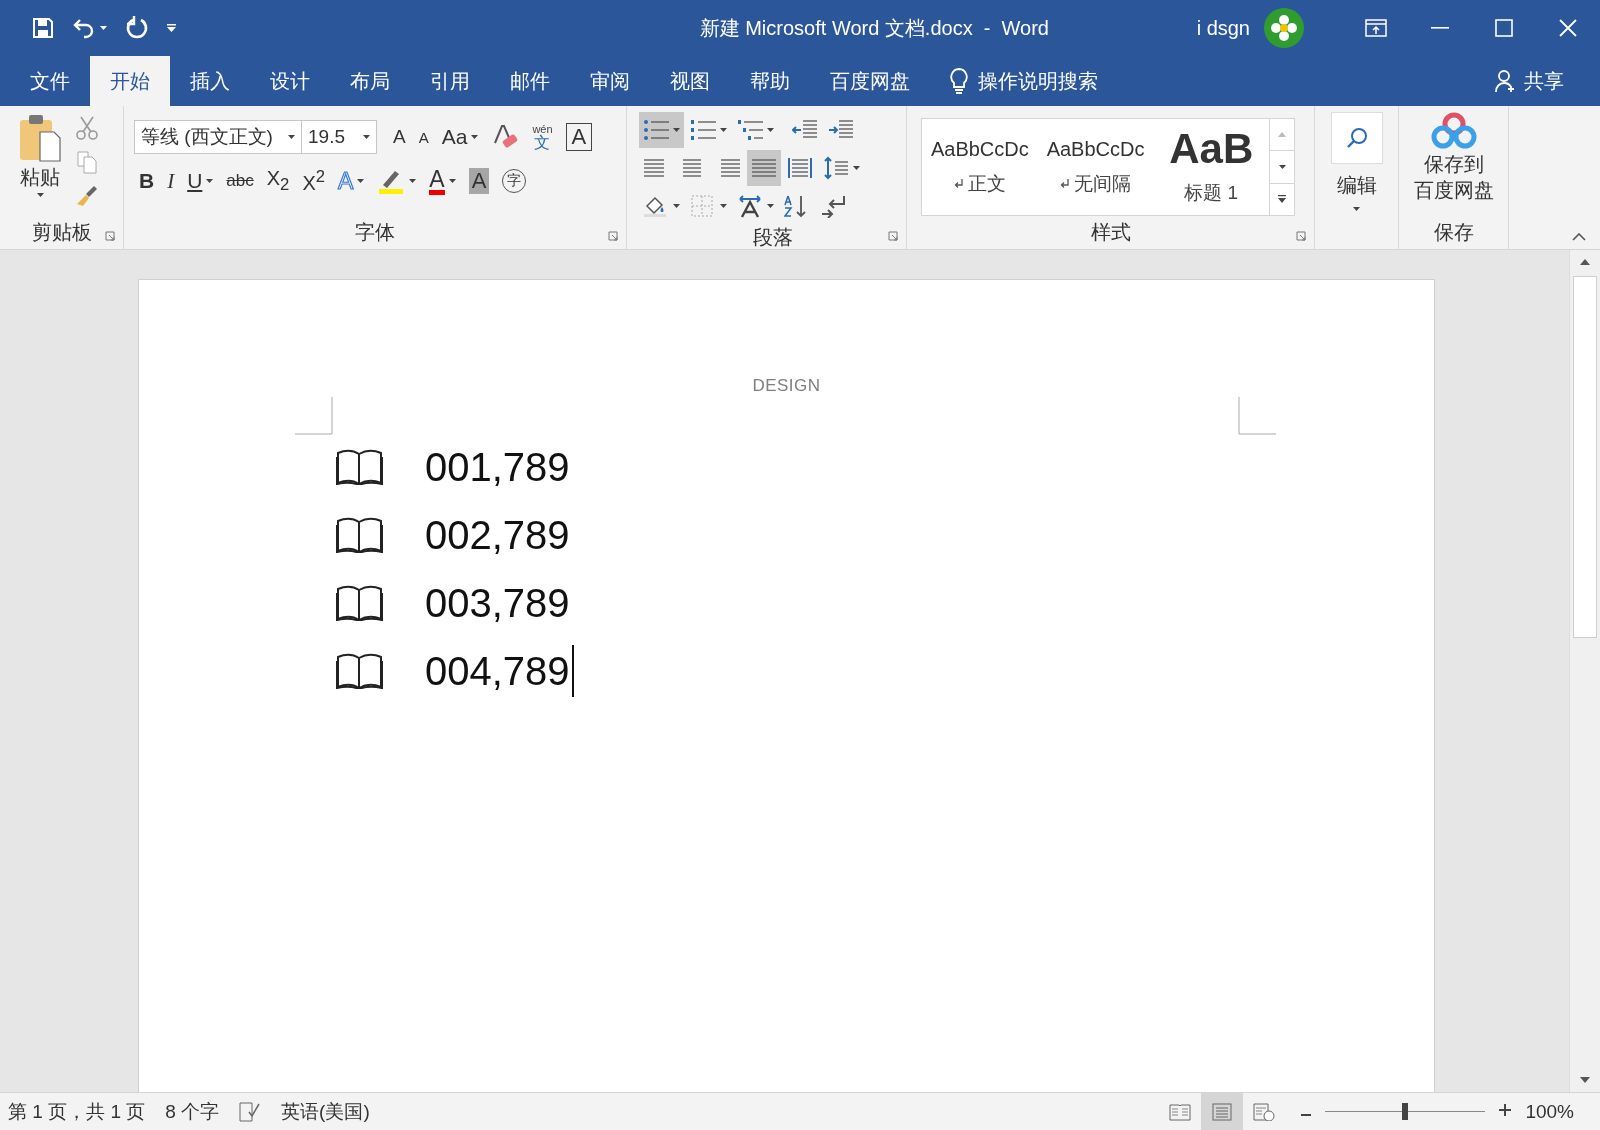 This screenshot has height=1130, width=1600. I want to click on shrink-font-button: A, so click(423, 137).